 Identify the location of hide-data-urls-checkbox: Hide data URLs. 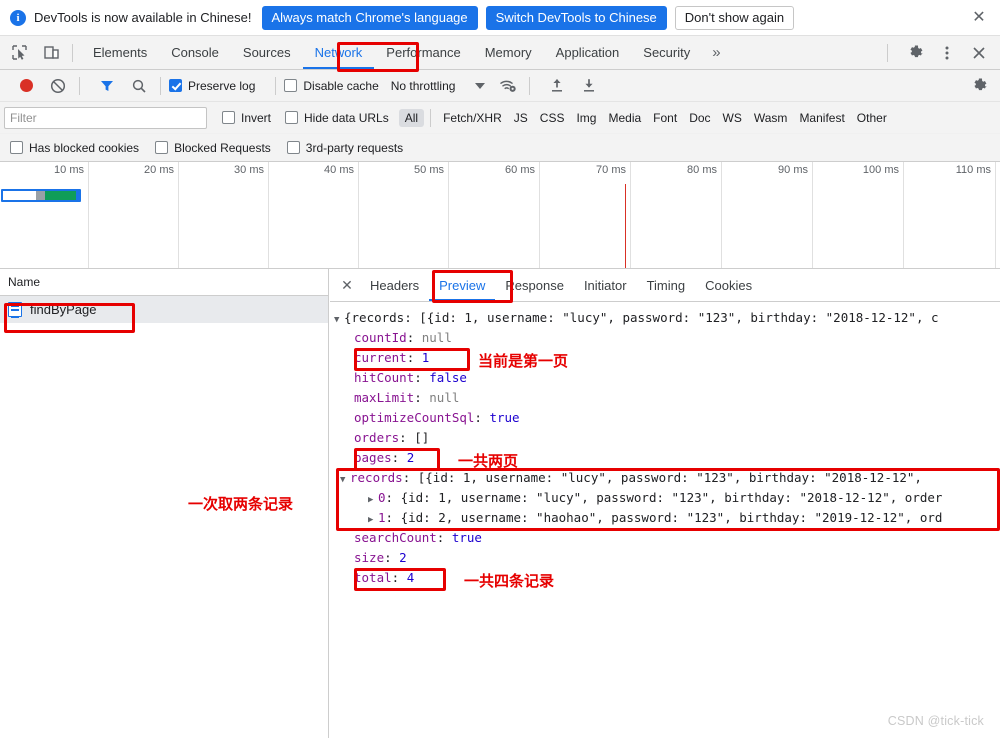
(337, 118).